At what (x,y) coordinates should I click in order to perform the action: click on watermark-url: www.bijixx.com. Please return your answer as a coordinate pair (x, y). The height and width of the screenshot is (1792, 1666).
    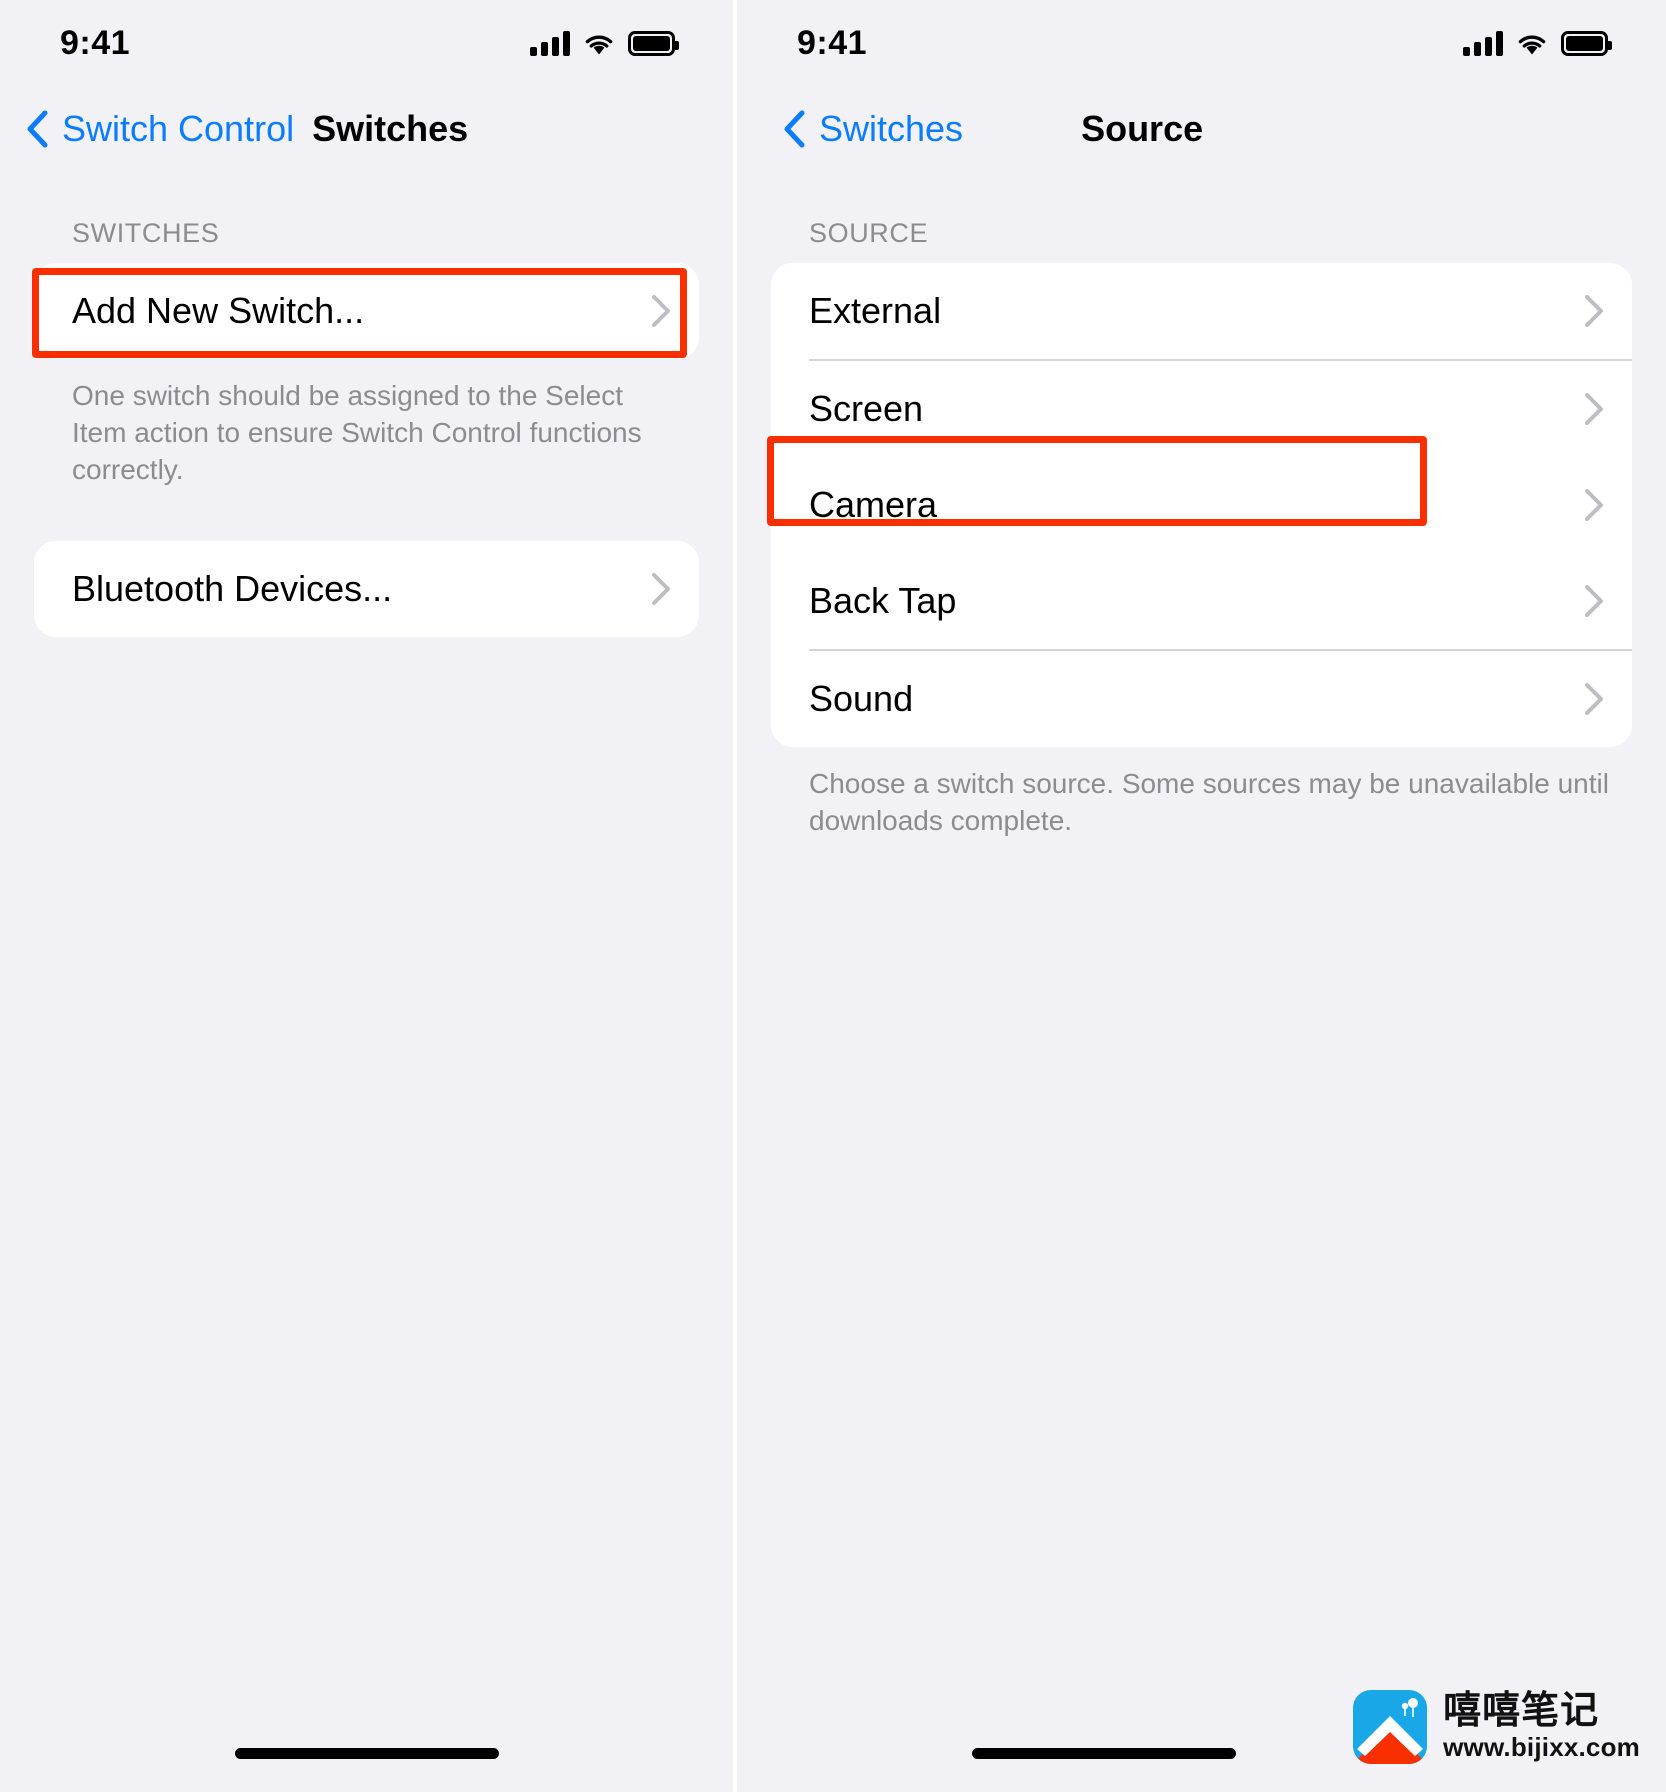
    Looking at the image, I should click on (1541, 1747).